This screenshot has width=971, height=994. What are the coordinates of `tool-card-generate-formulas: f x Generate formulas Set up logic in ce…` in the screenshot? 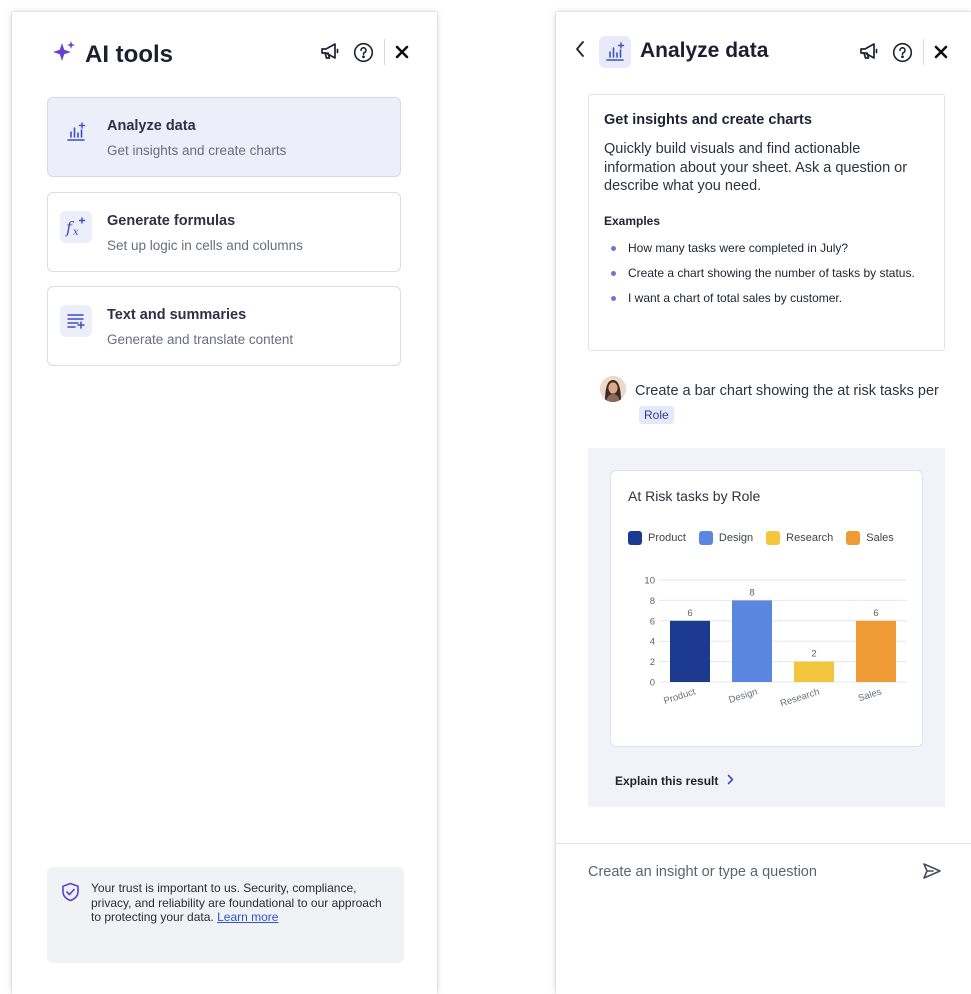 It's located at (224, 232).